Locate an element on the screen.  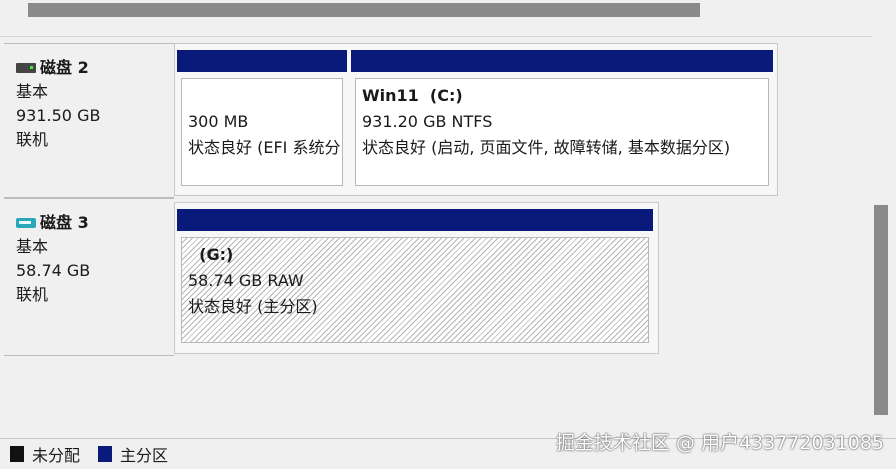
disk-name: 磁盘 3 is located at coordinates (95, 223).